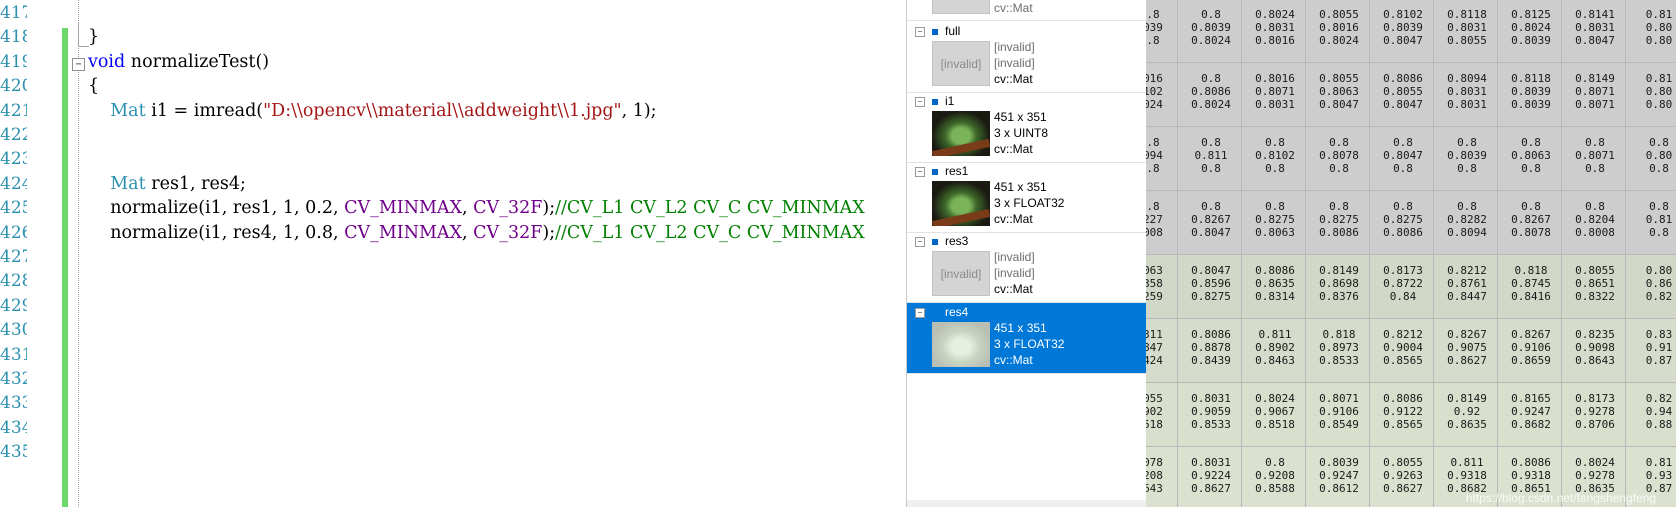  I want to click on pixel-value-cell: 0.8267 0.9075 0.8627, so click(1467, 349).